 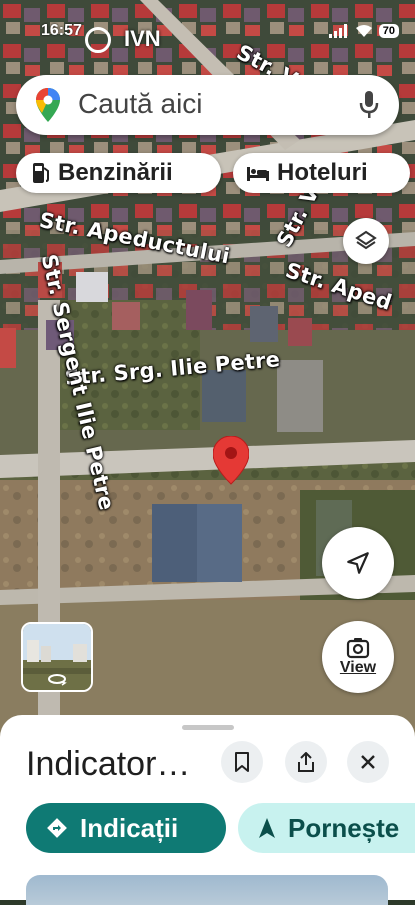 I want to click on search-input: Caută aici, so click(x=140, y=104).